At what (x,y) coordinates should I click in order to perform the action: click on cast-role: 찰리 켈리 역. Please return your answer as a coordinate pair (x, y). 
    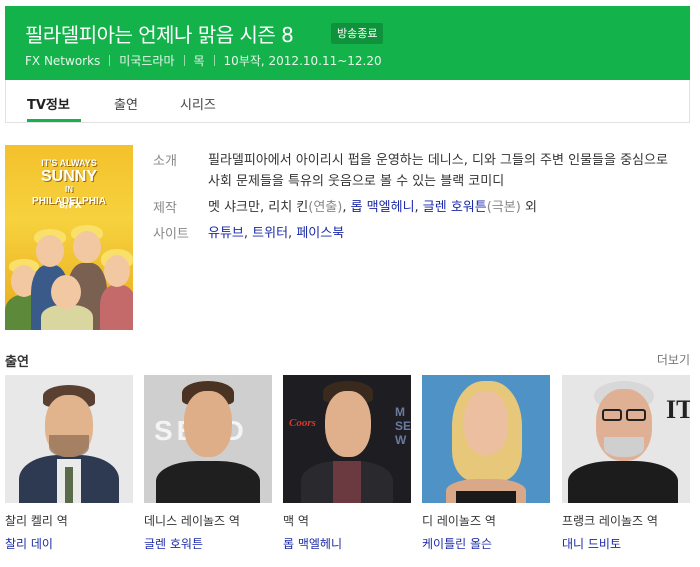
    Looking at the image, I should click on (36, 521).